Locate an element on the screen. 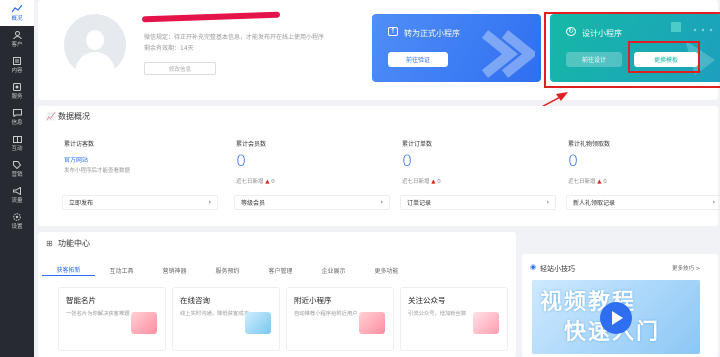  convert-formal-banner: ↑ 转为正式小程序 前往验证 is located at coordinates (456, 48).